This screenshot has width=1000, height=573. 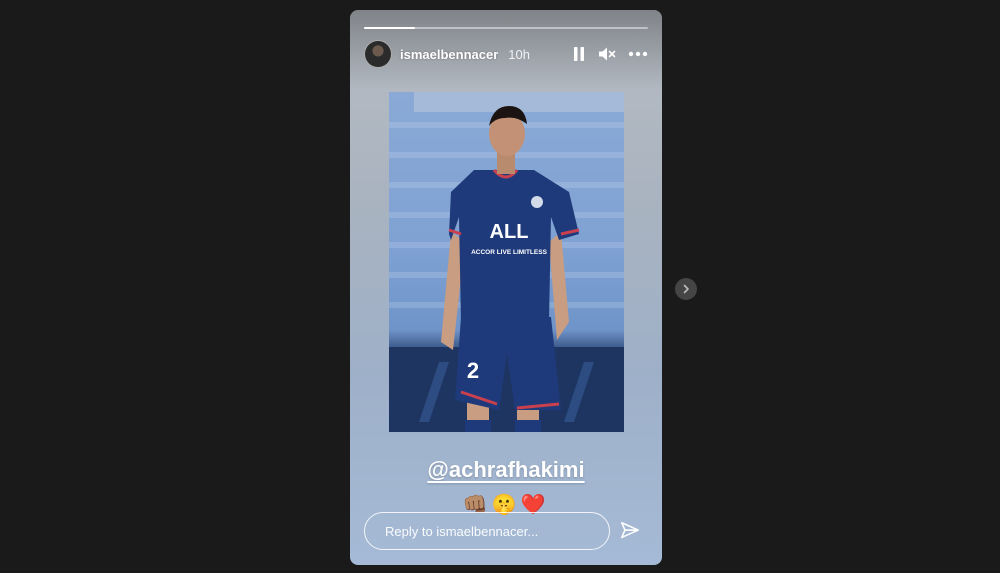 I want to click on timestamp: 10h, so click(x=519, y=54).